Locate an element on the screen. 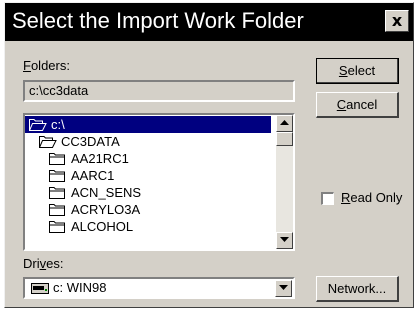  close-button: x is located at coordinates (397, 21).